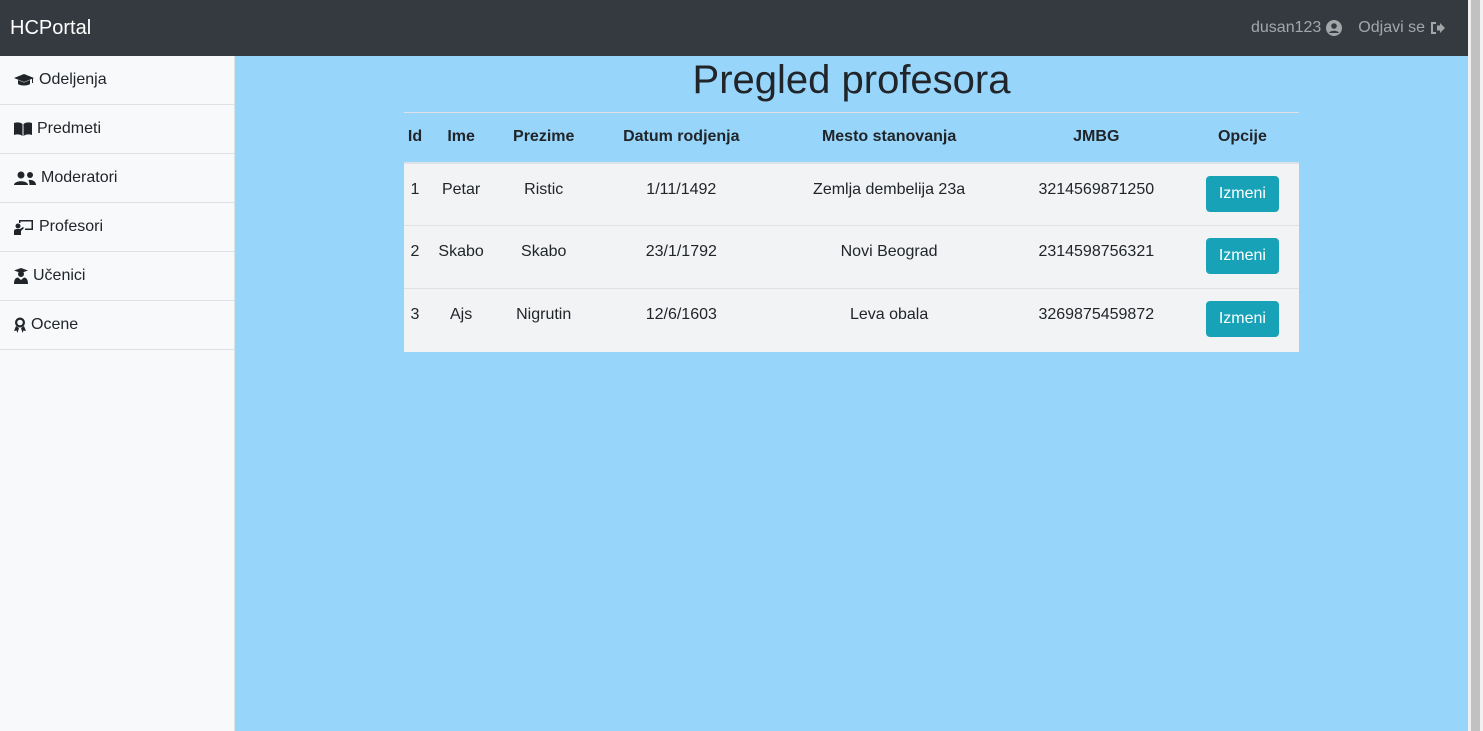 Image resolution: width=1483 pixels, height=731 pixels. I want to click on scrollbar-thumb, so click(1475, 365).